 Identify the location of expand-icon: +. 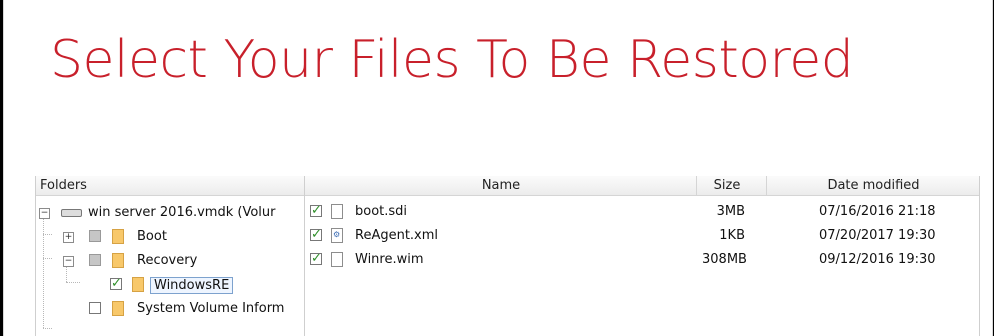
(68, 237).